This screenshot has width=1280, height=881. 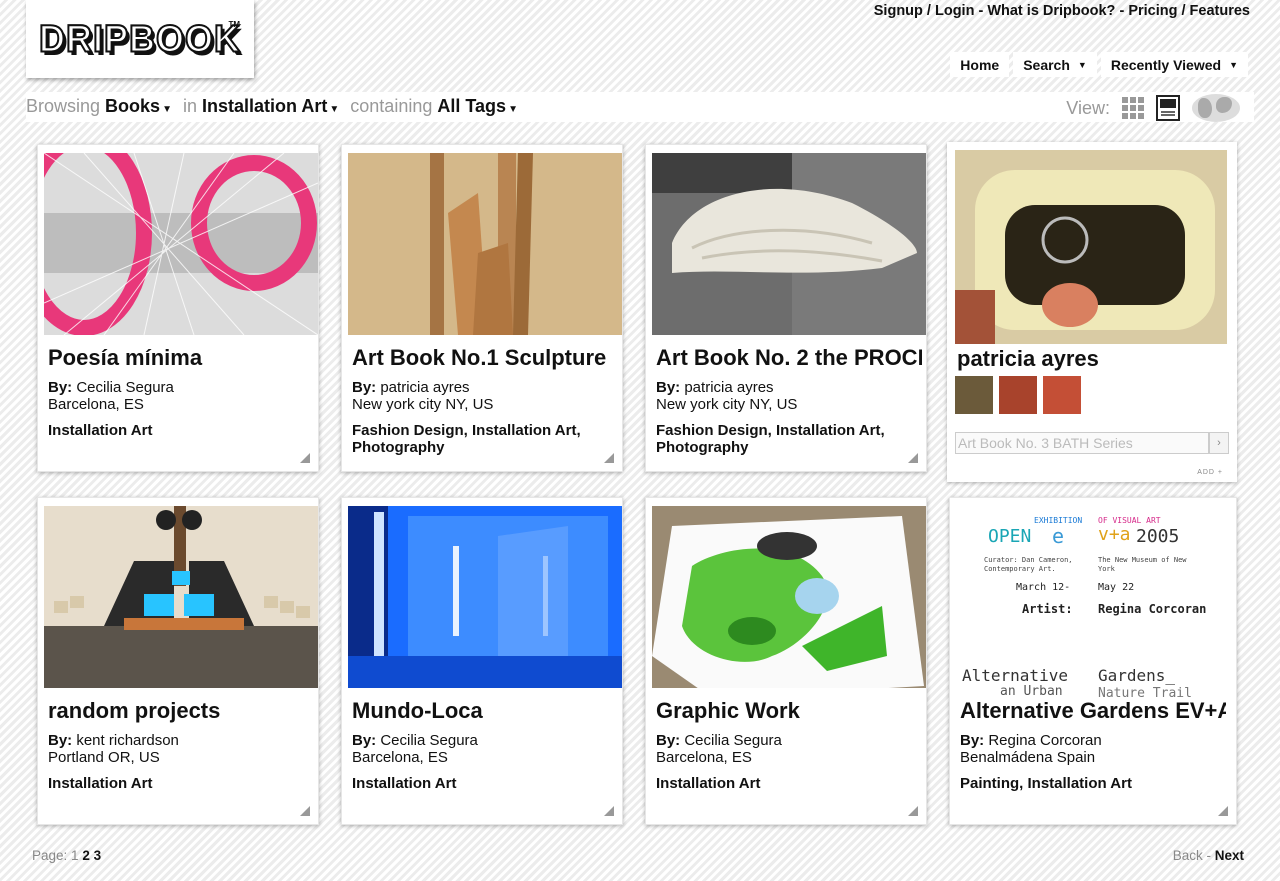 I want to click on nav-recently-viewed: Recently Viewed ▼, so click(x=1174, y=64).